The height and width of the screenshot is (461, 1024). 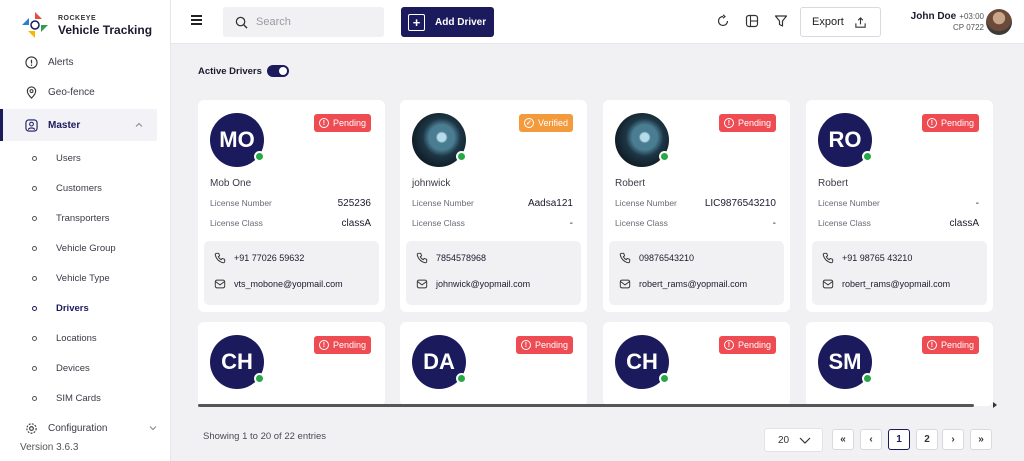 I want to click on export-icon, so click(x=860, y=22).